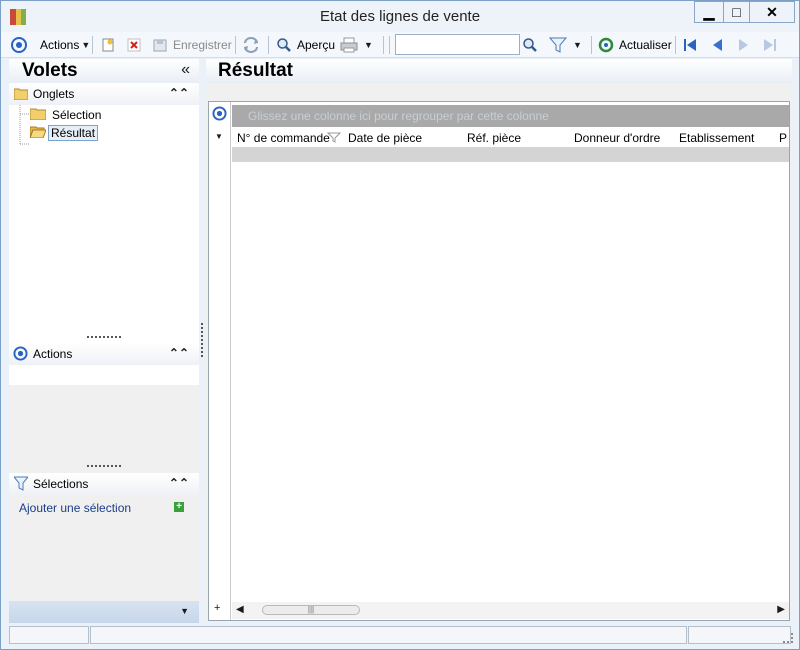 This screenshot has height=650, width=800. What do you see at coordinates (219, 115) in the screenshot?
I see `grid-options-icon` at bounding box center [219, 115].